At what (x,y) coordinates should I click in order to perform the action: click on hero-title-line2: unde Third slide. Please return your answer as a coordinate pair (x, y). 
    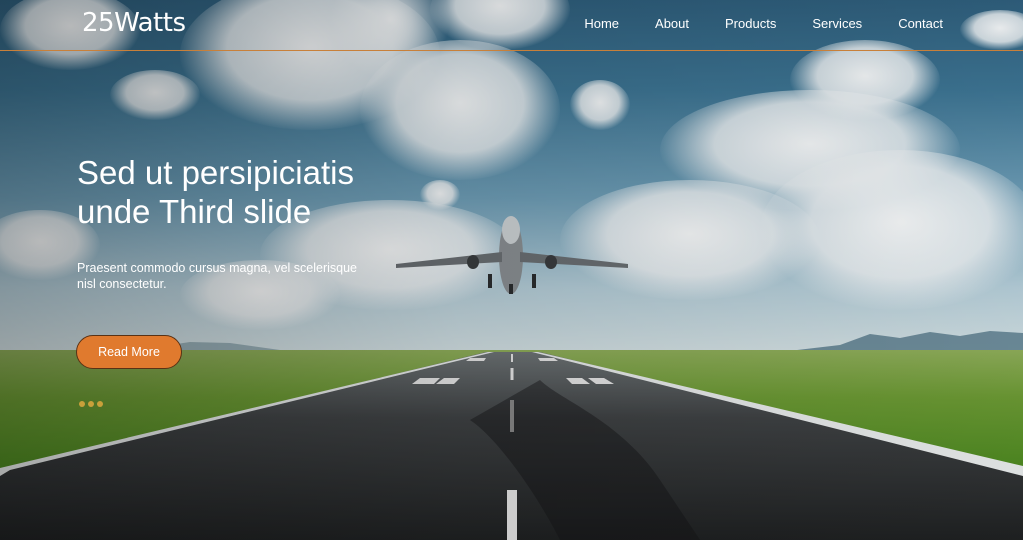
    Looking at the image, I should click on (194, 211).